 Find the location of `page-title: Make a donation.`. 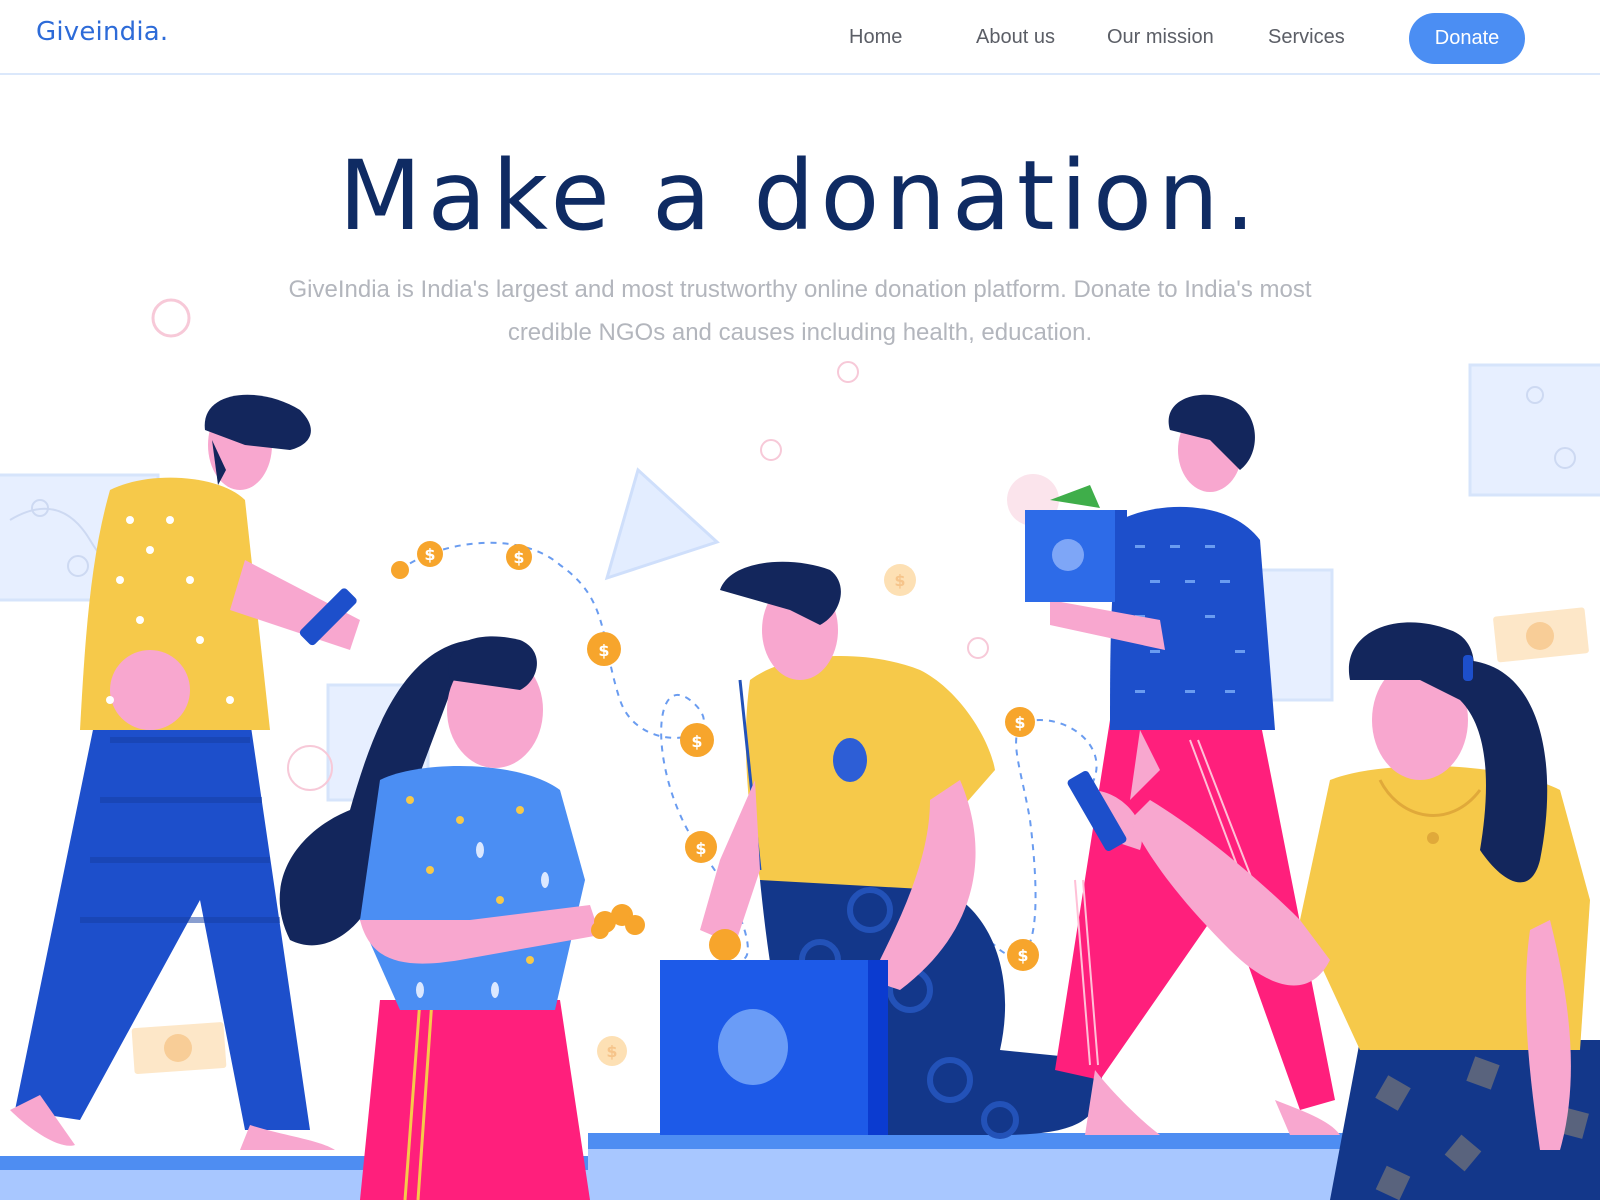

page-title: Make a donation. is located at coordinates (800, 196).